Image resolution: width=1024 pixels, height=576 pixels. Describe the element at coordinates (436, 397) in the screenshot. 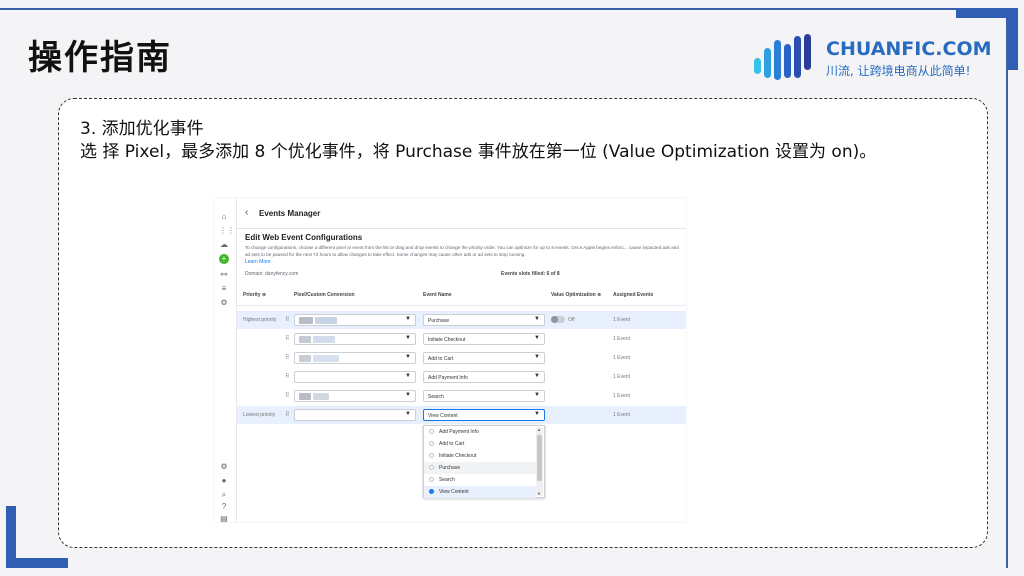

I see `event-select-value: Search` at that location.